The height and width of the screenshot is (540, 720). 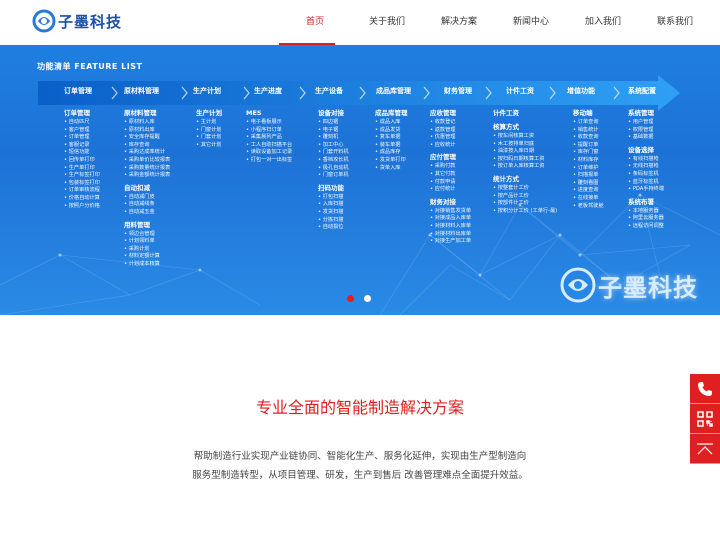 What do you see at coordinates (333, 123) in the screenshot?
I see `feature-item: 四边锯` at bounding box center [333, 123].